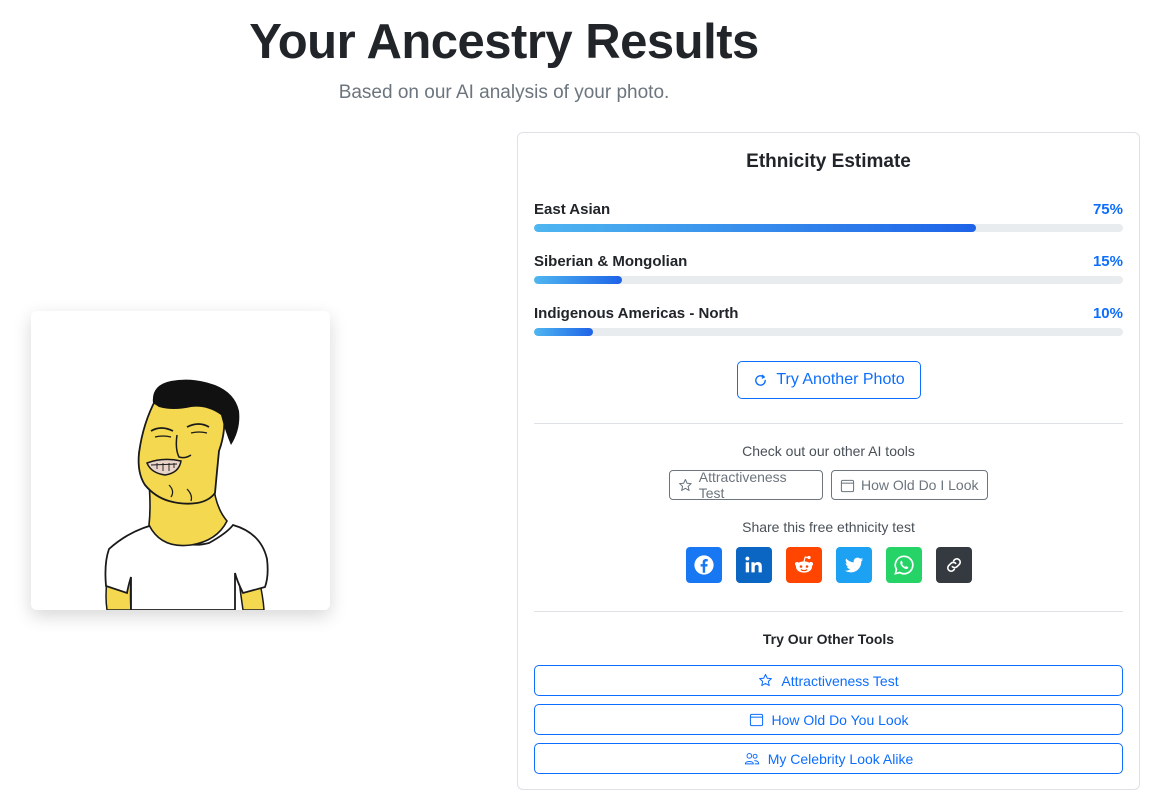 This screenshot has width=1151, height=798. I want to click on linkedin-share-button, so click(754, 565).